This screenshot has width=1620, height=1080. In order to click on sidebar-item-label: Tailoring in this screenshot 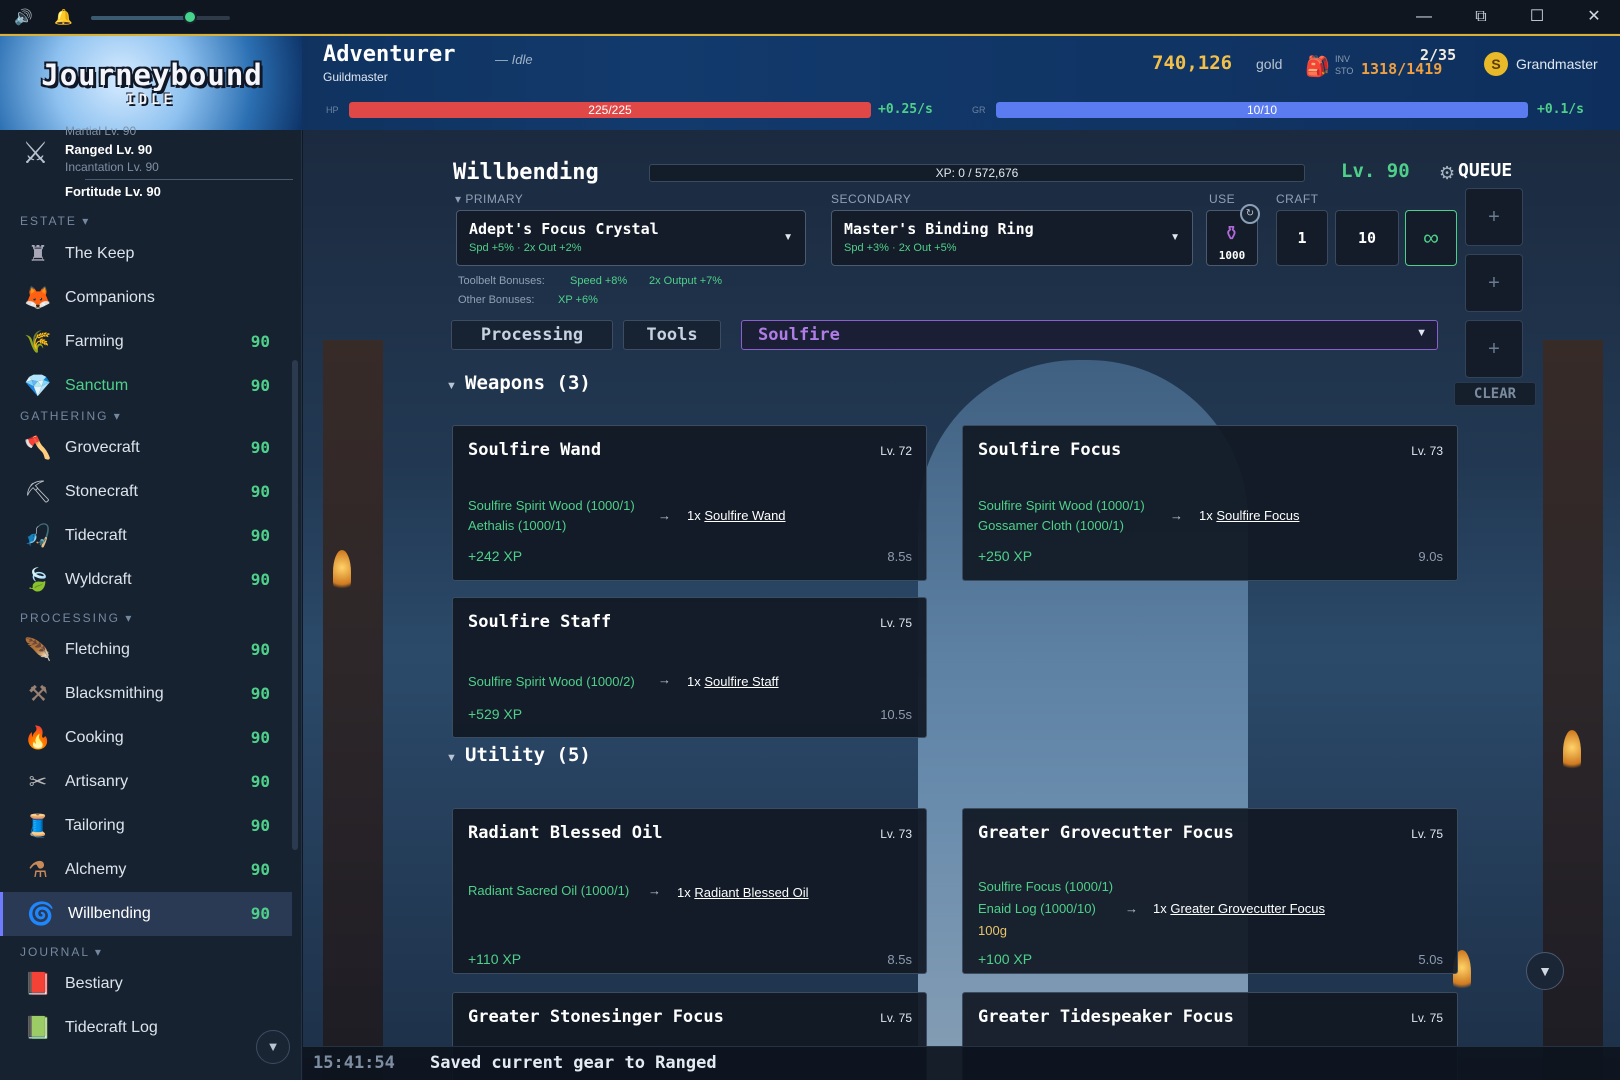, I will do `click(95, 825)`.